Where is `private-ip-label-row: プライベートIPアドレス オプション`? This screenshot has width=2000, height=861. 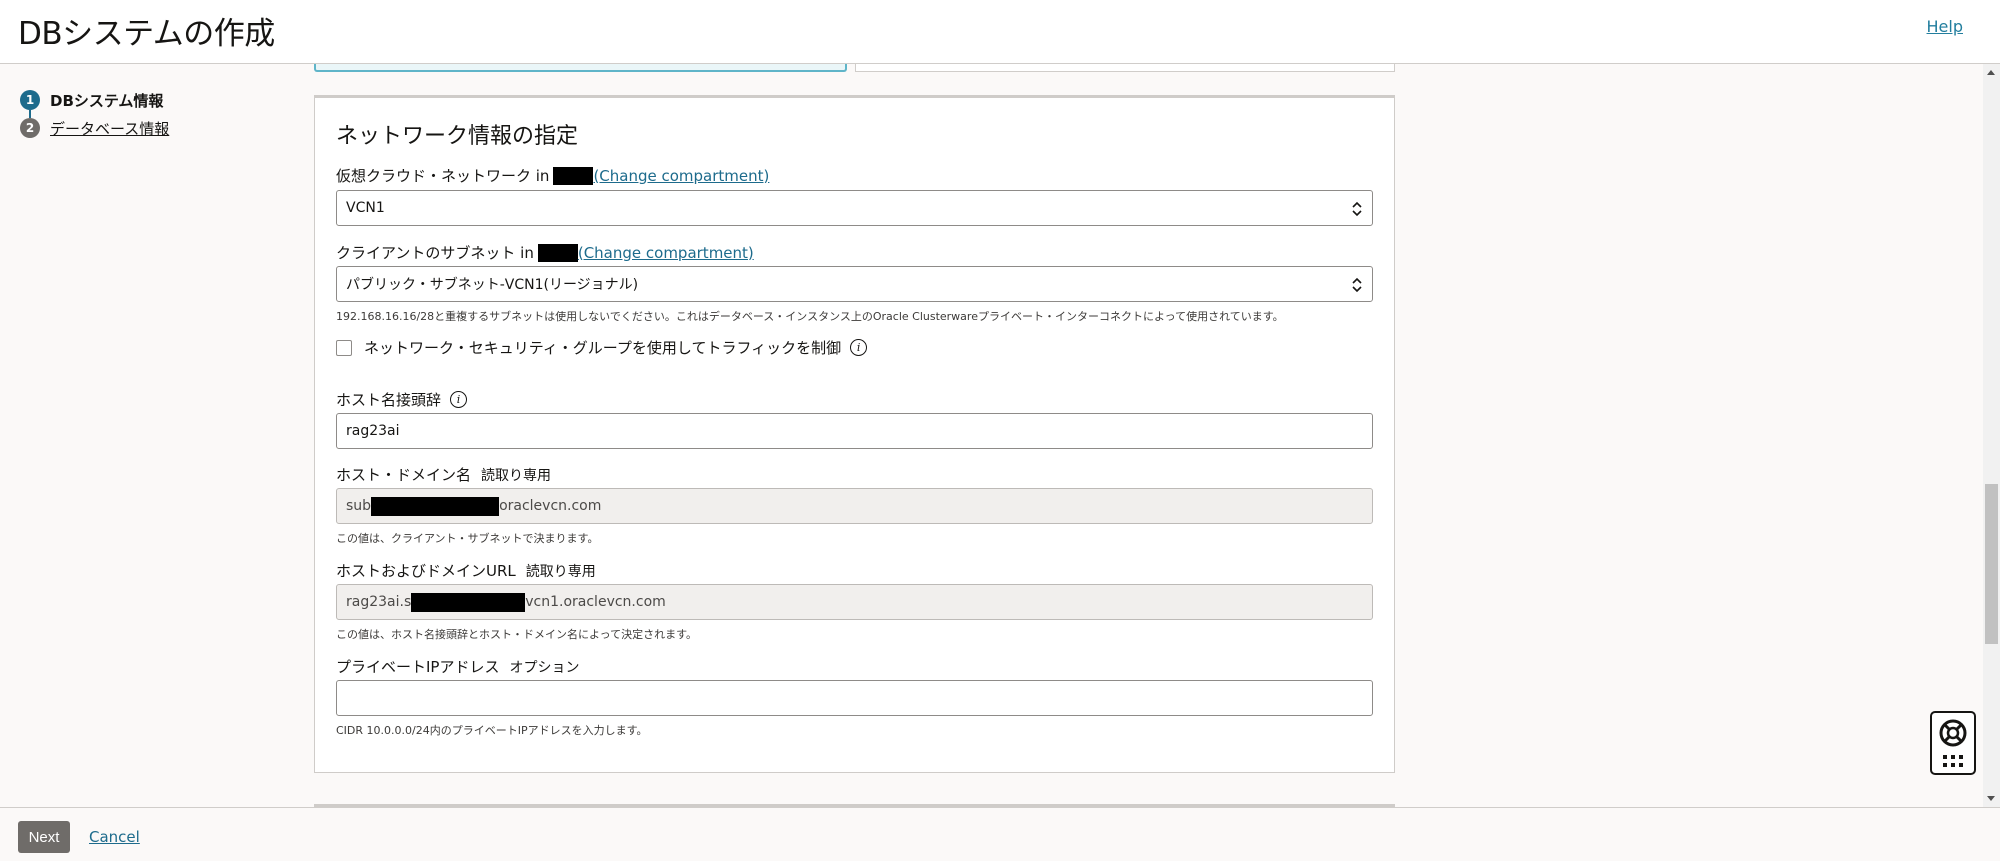
private-ip-label-row: プライベートIPアドレス オプション is located at coordinates (457, 666).